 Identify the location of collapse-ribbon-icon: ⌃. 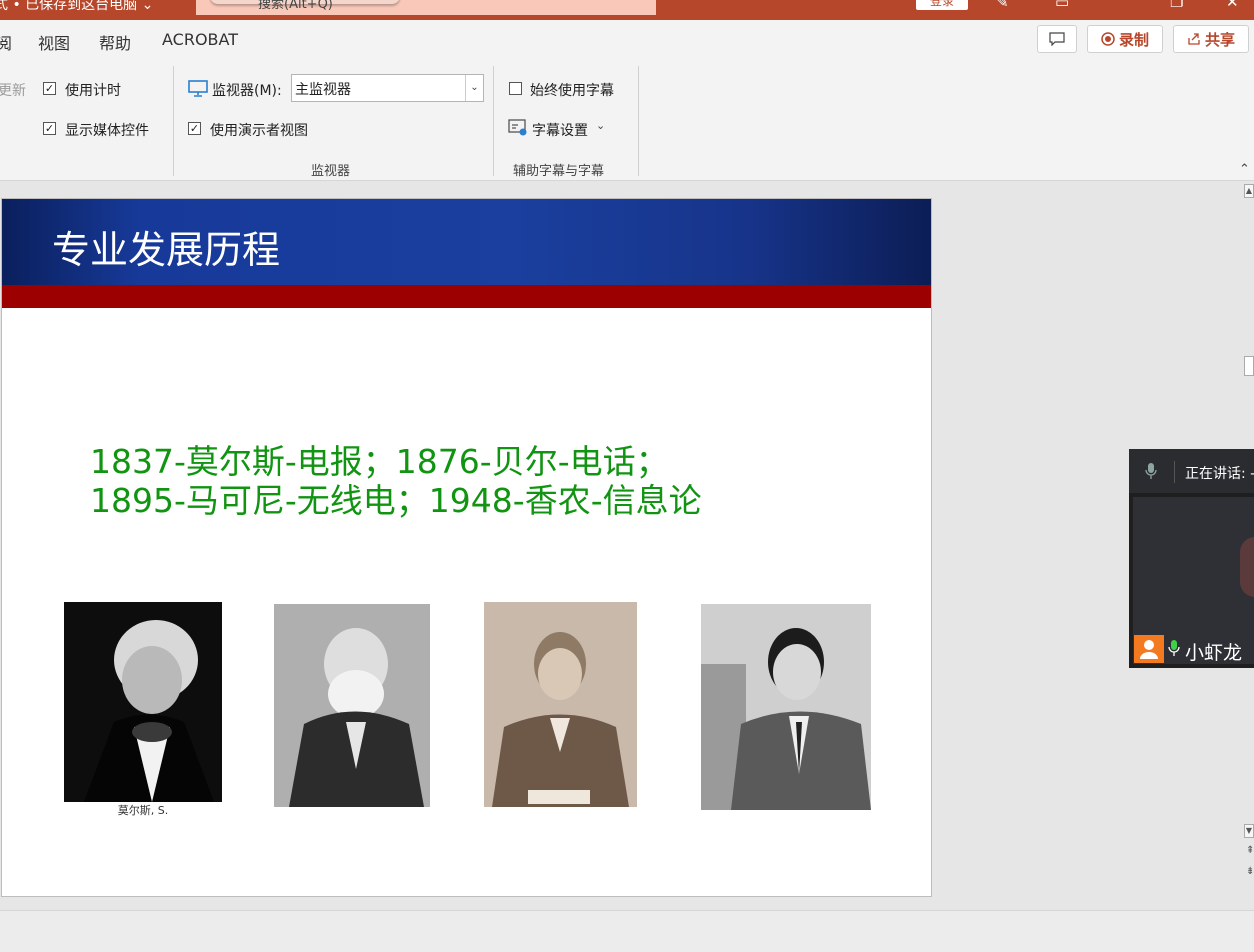
(1244, 169).